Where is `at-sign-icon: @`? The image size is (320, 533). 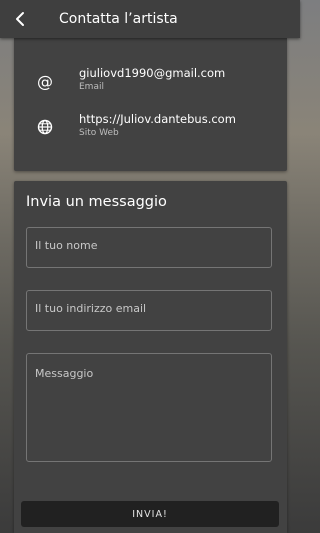
at-sign-icon: @ is located at coordinates (45, 81).